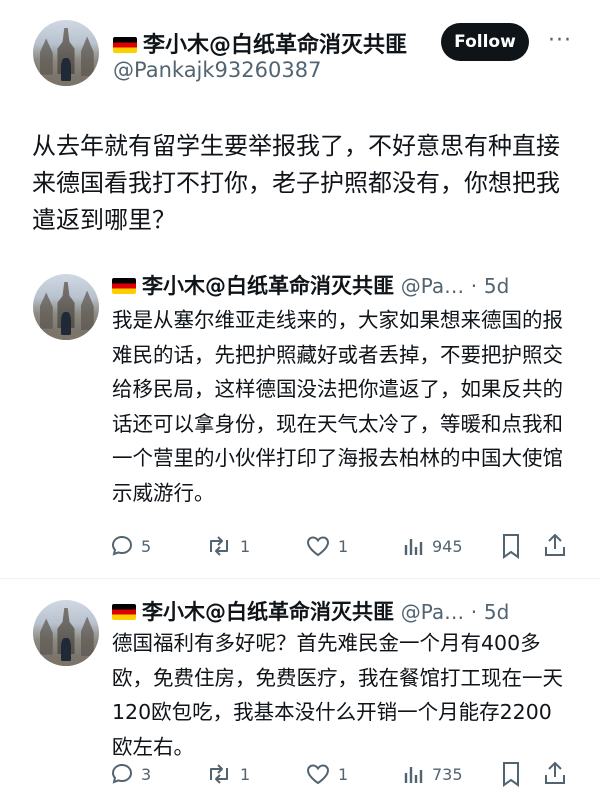 The image size is (600, 800). I want to click on follow-button: Follow, so click(485, 42).